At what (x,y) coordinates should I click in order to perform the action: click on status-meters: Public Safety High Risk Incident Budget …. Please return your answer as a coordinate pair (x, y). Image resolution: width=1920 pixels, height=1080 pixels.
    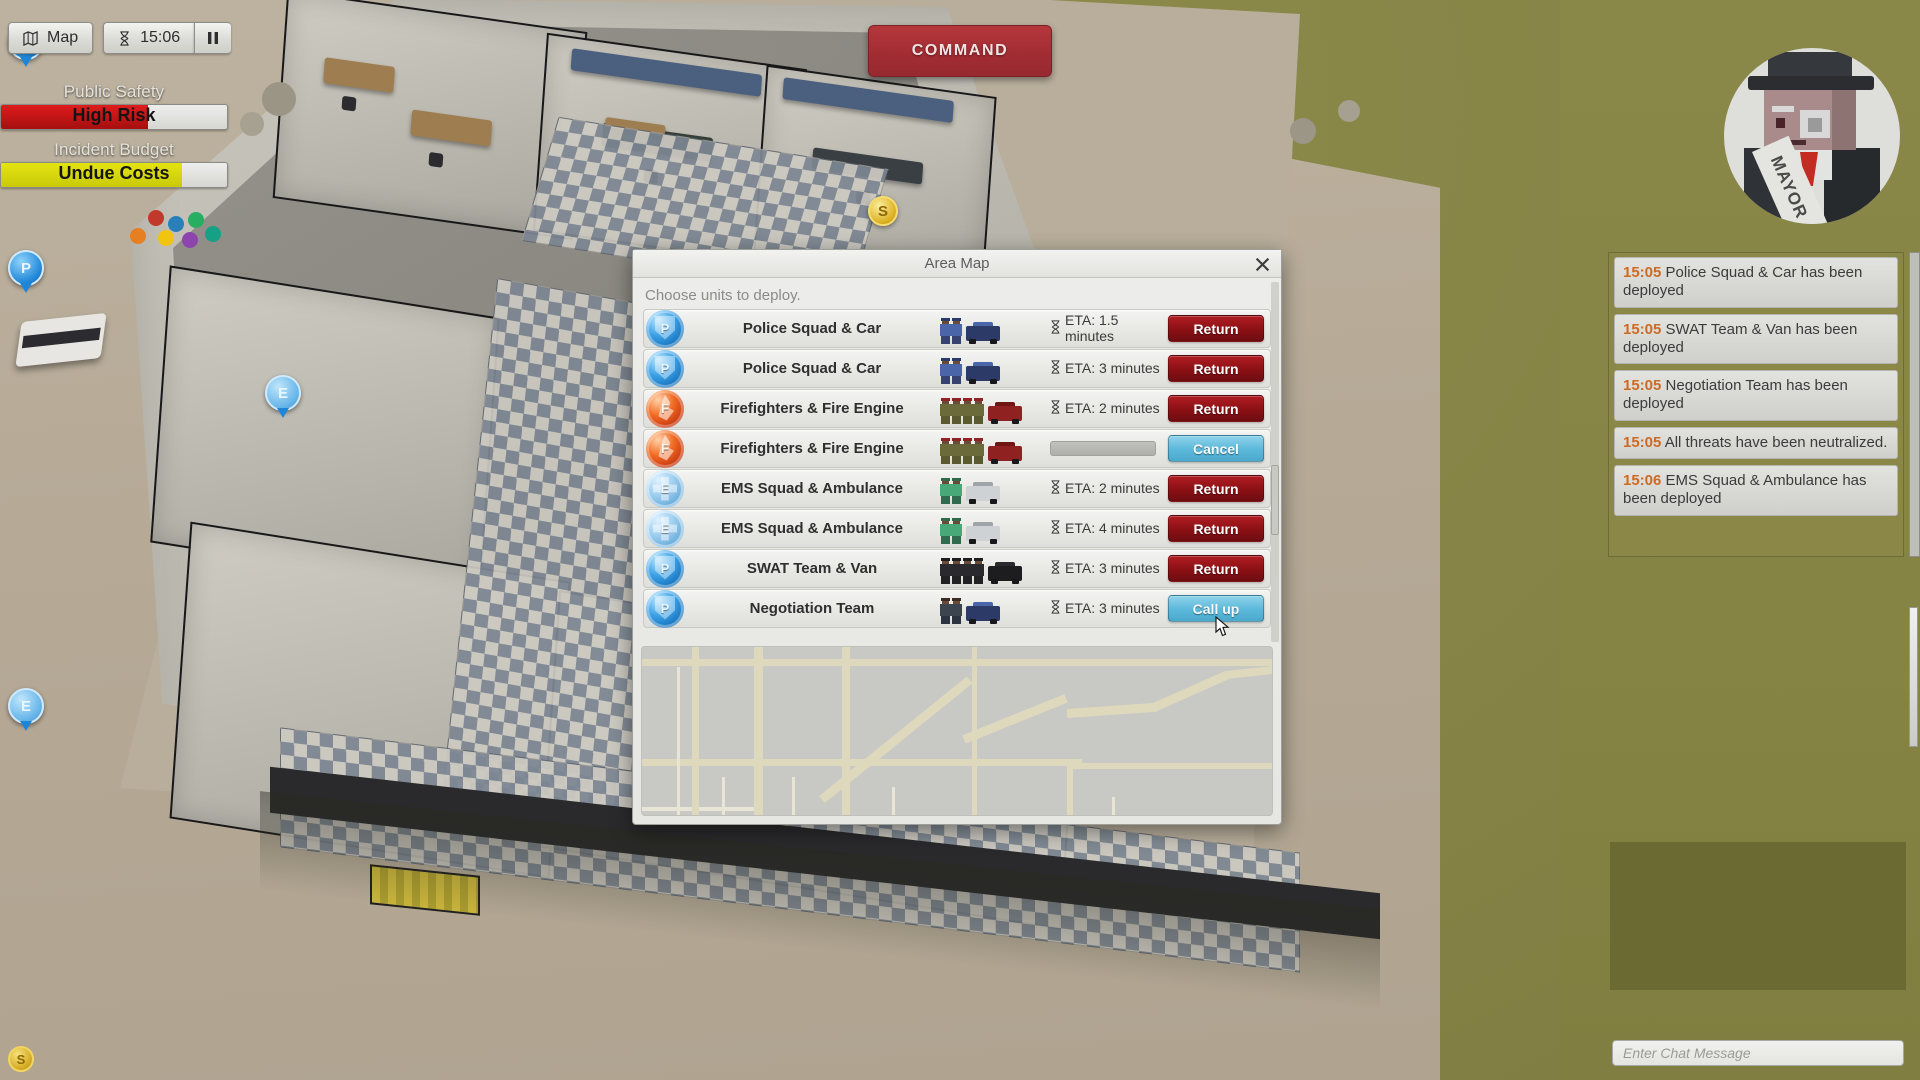
    Looking at the image, I should click on (120, 140).